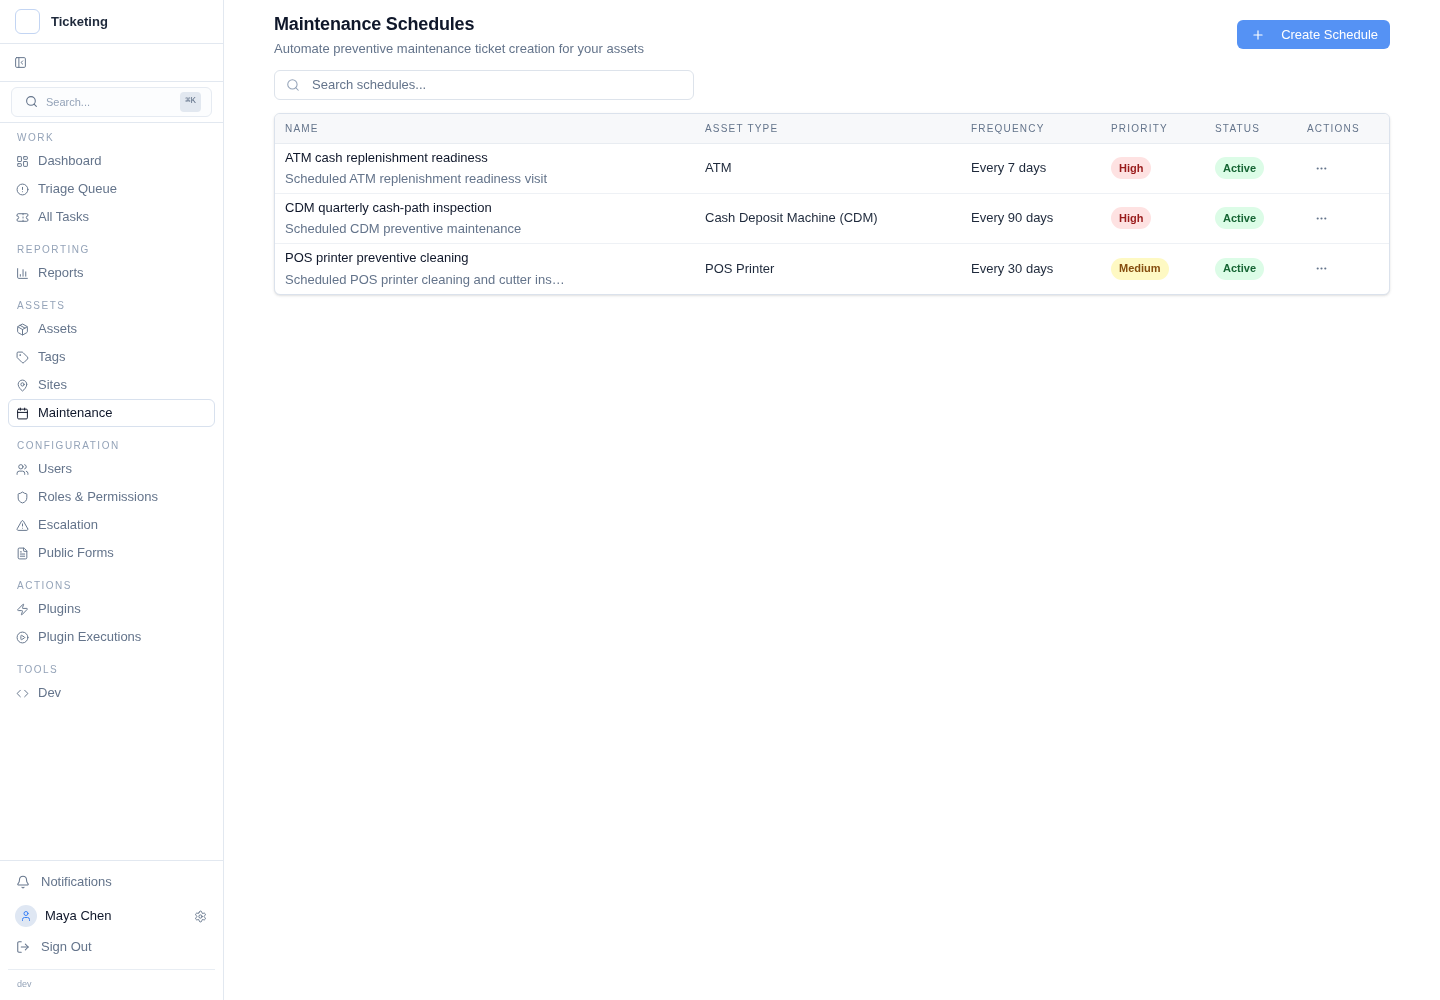 This screenshot has height=1000, width=1440. Describe the element at coordinates (417, 179) in the screenshot. I see `schedule-description: Scheduled ATM replenishment readiness visit` at that location.